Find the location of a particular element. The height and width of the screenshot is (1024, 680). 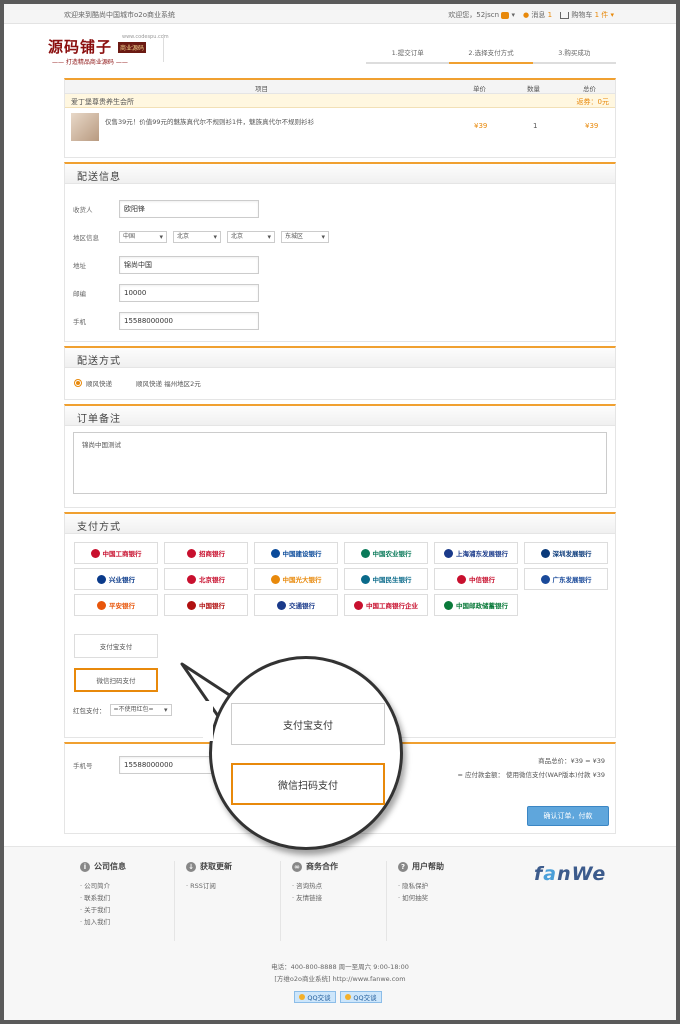

bank-option: 中信银行 is located at coordinates (476, 579).